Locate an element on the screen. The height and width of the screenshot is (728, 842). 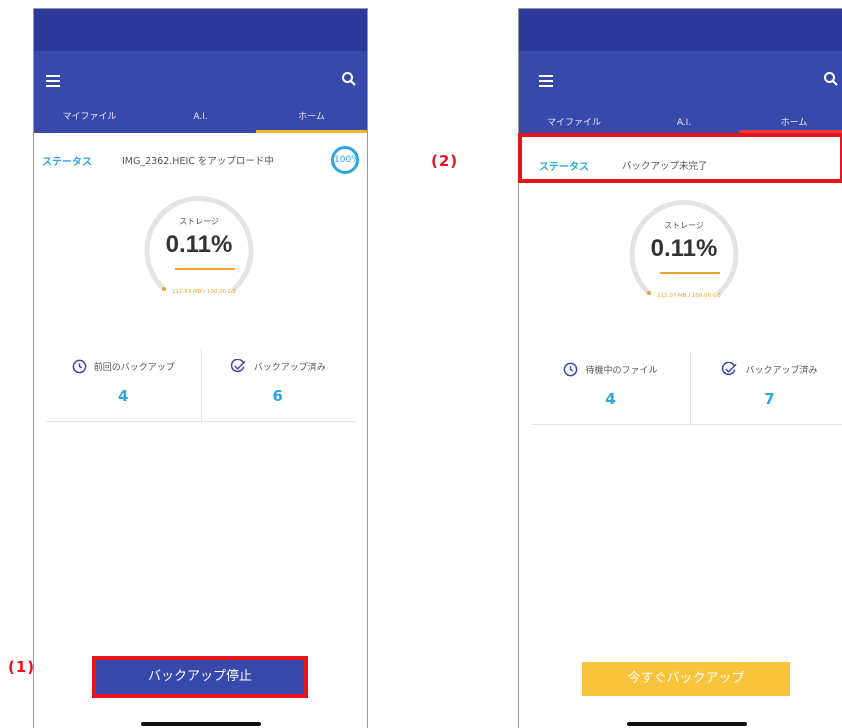
stat-pending-files: 待機中のファイル 4 is located at coordinates (611, 388).